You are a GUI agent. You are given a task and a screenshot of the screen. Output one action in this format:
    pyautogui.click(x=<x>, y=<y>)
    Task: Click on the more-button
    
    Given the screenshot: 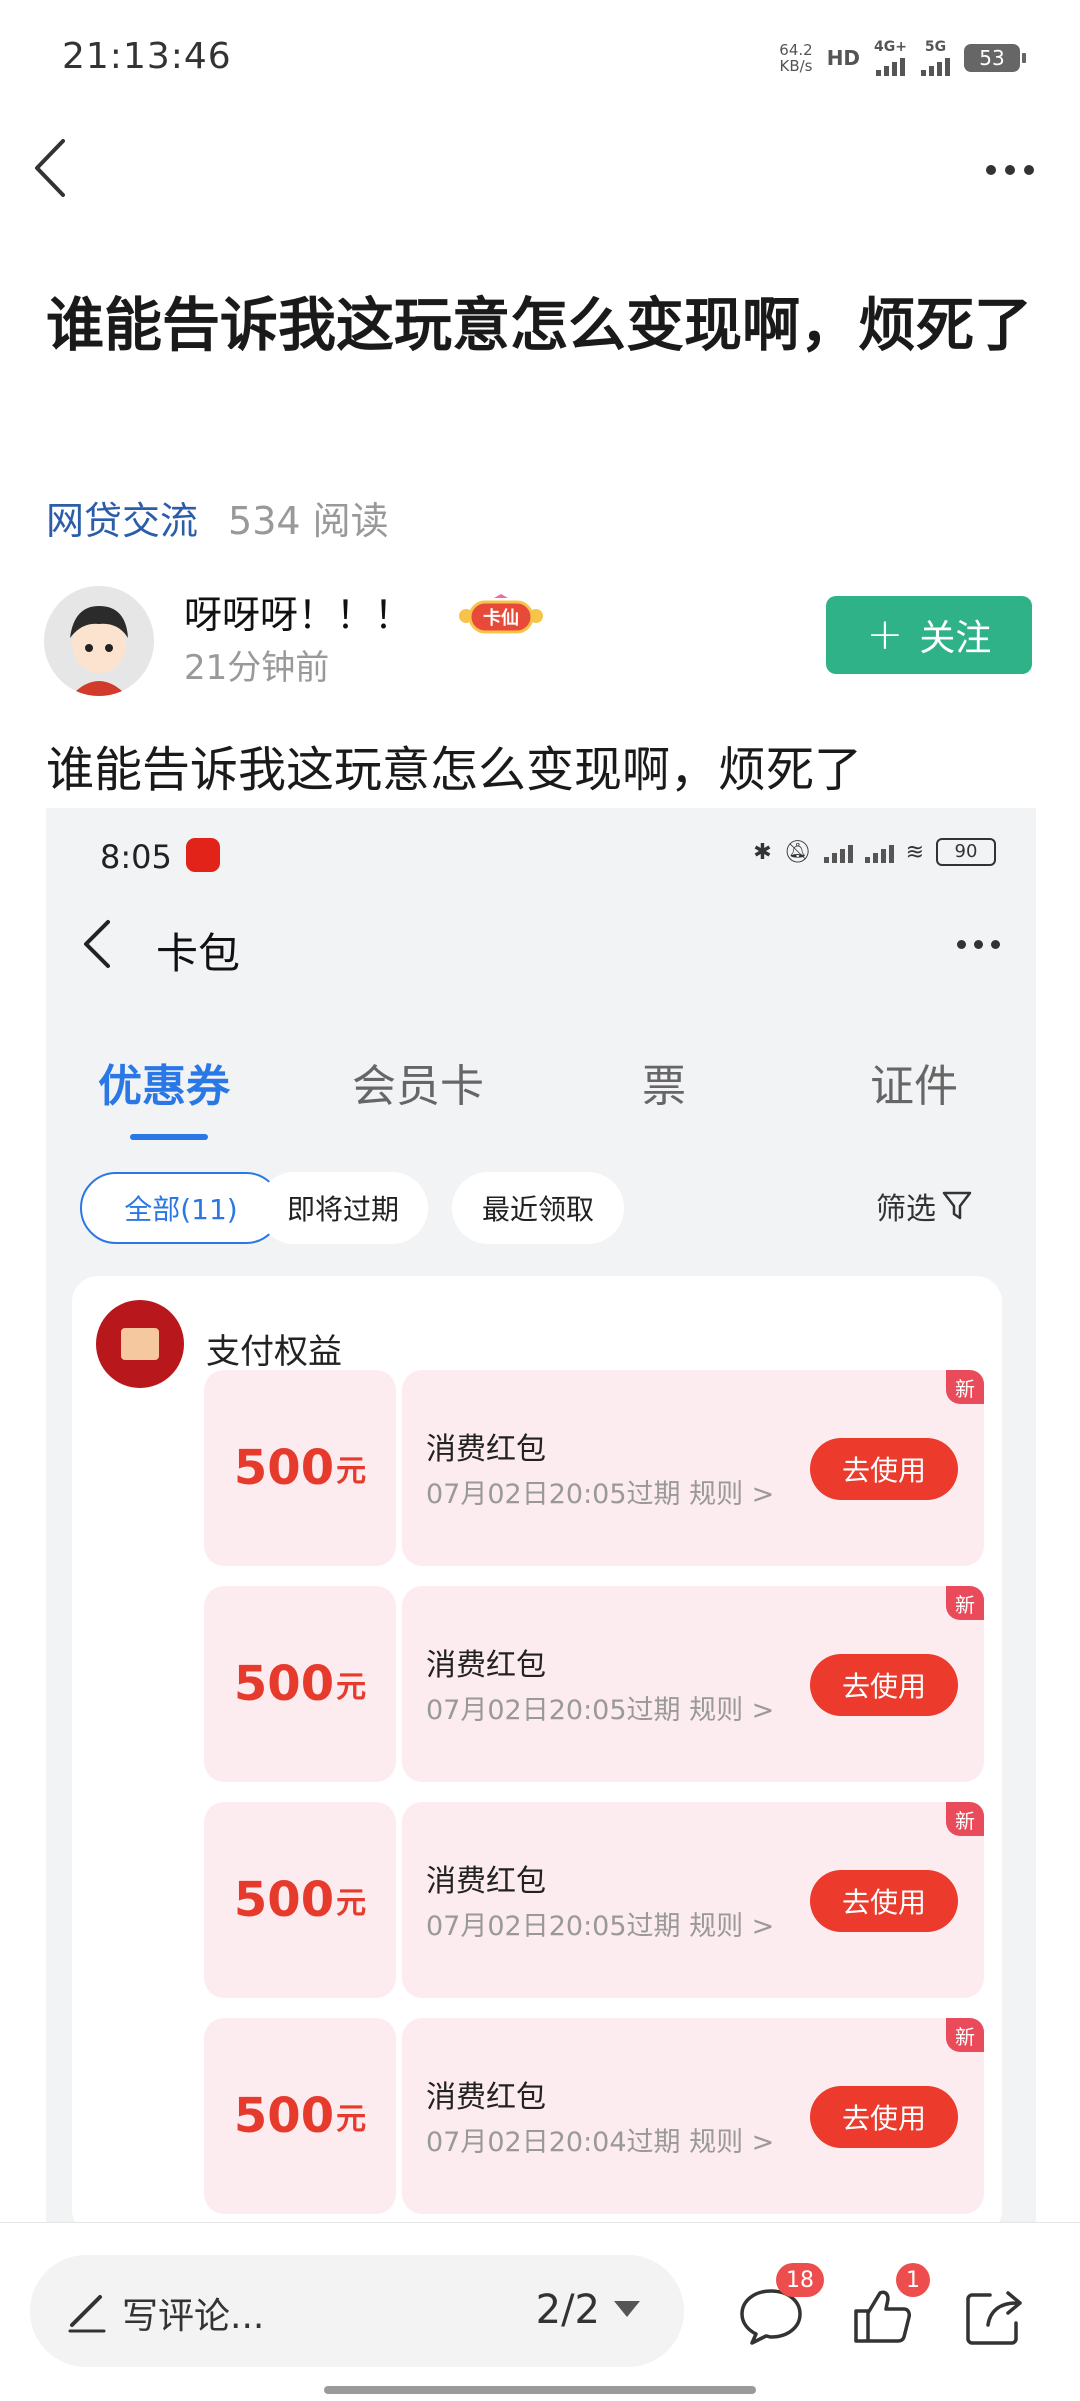 What is the action you would take?
    pyautogui.click(x=1010, y=170)
    